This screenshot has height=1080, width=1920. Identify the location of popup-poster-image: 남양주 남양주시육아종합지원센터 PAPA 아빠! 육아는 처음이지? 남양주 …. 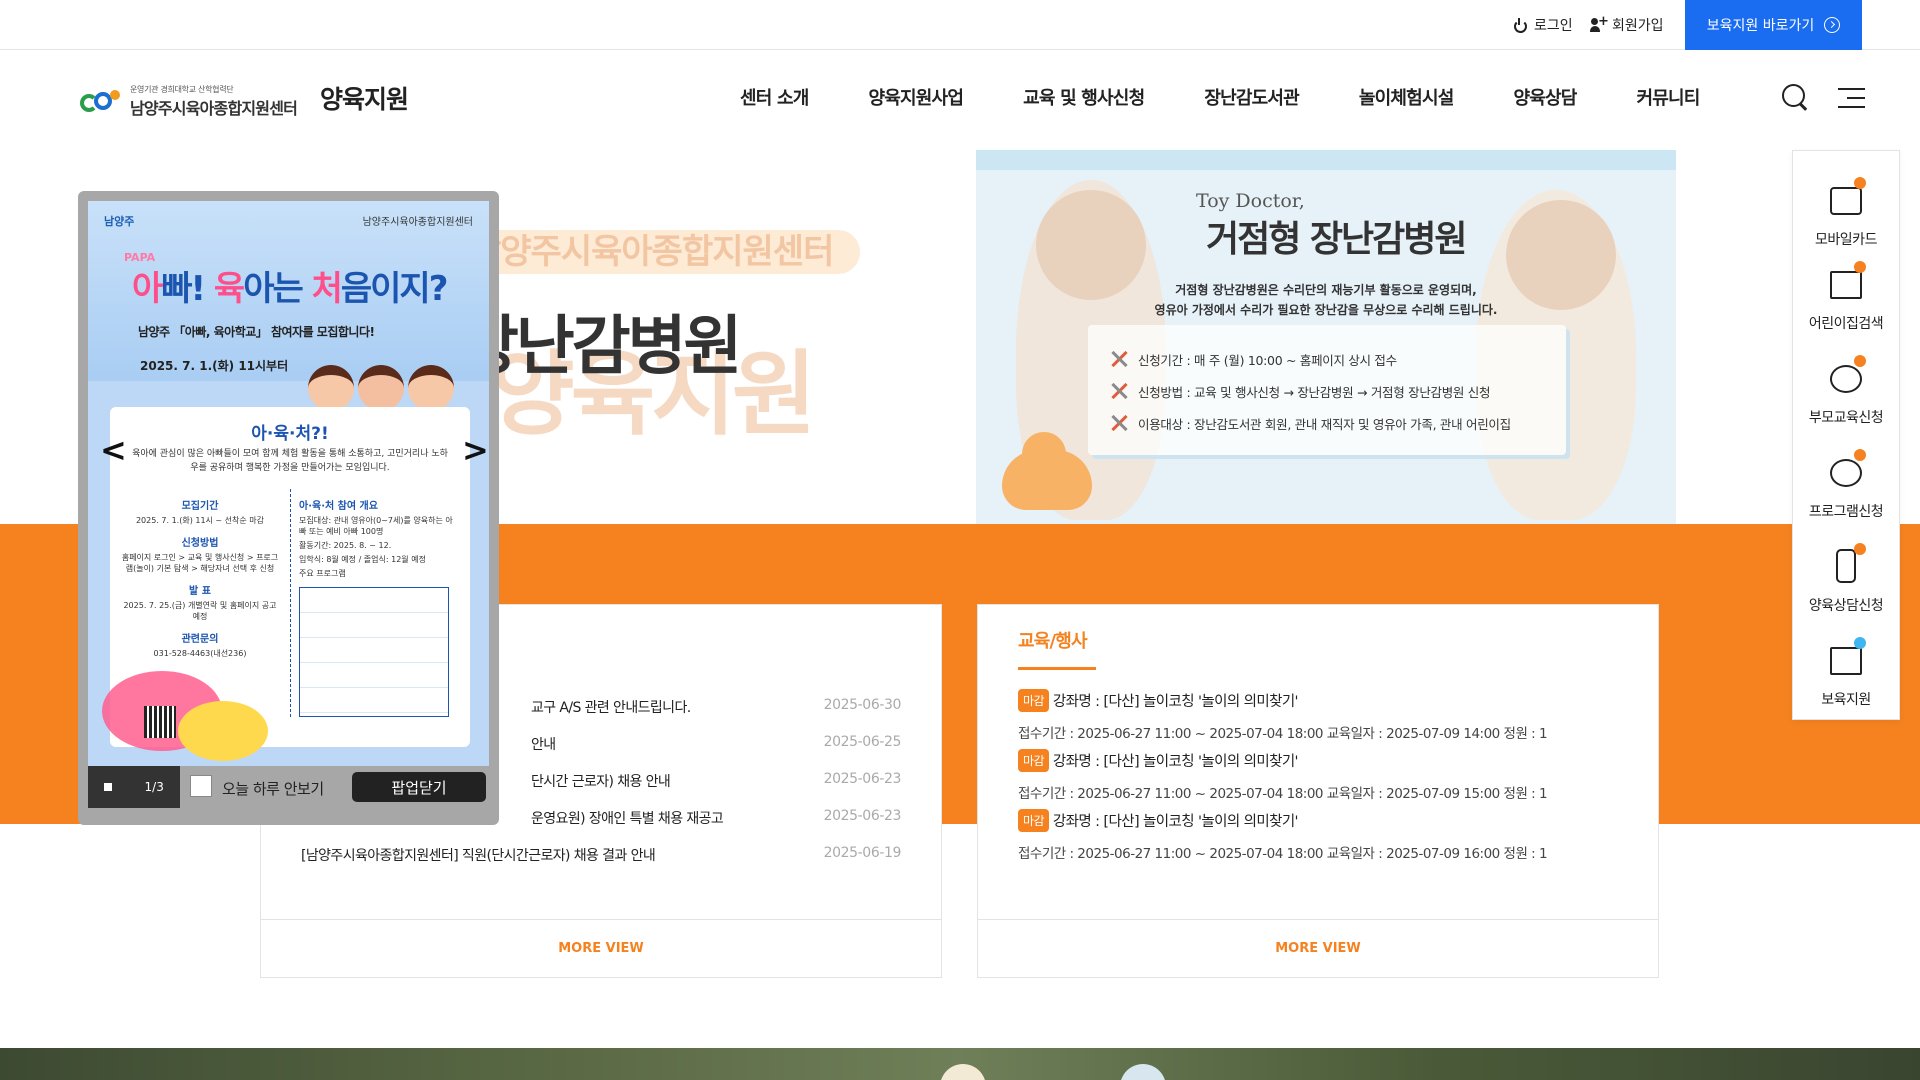
(288, 483).